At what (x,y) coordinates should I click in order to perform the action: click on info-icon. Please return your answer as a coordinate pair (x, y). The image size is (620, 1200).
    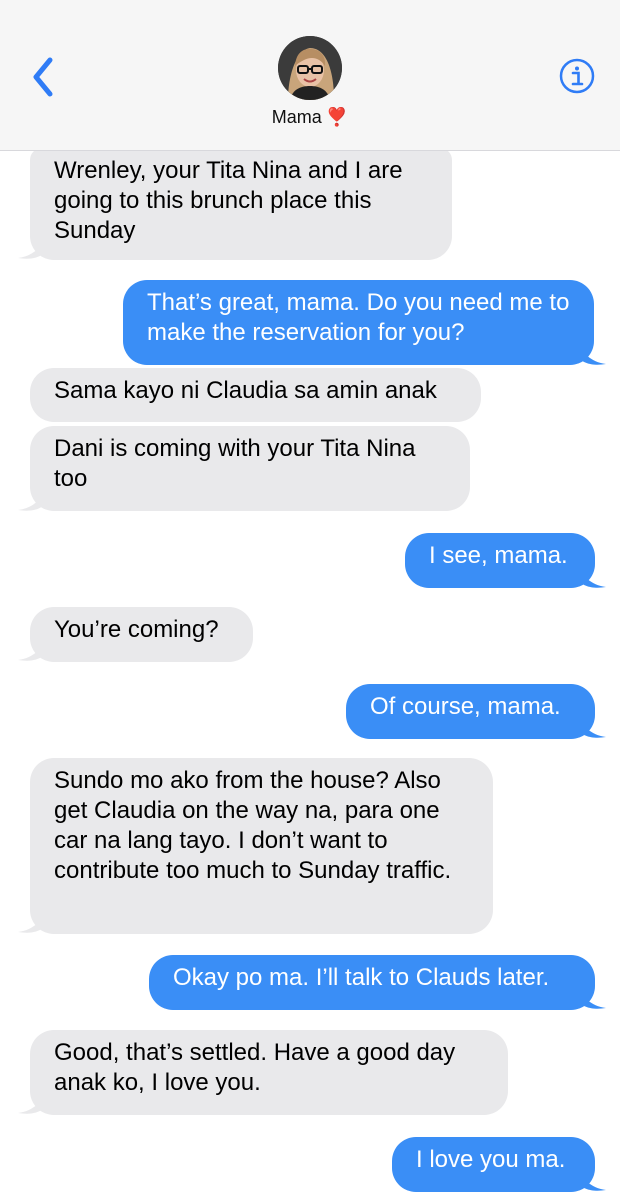
    Looking at the image, I should click on (577, 76).